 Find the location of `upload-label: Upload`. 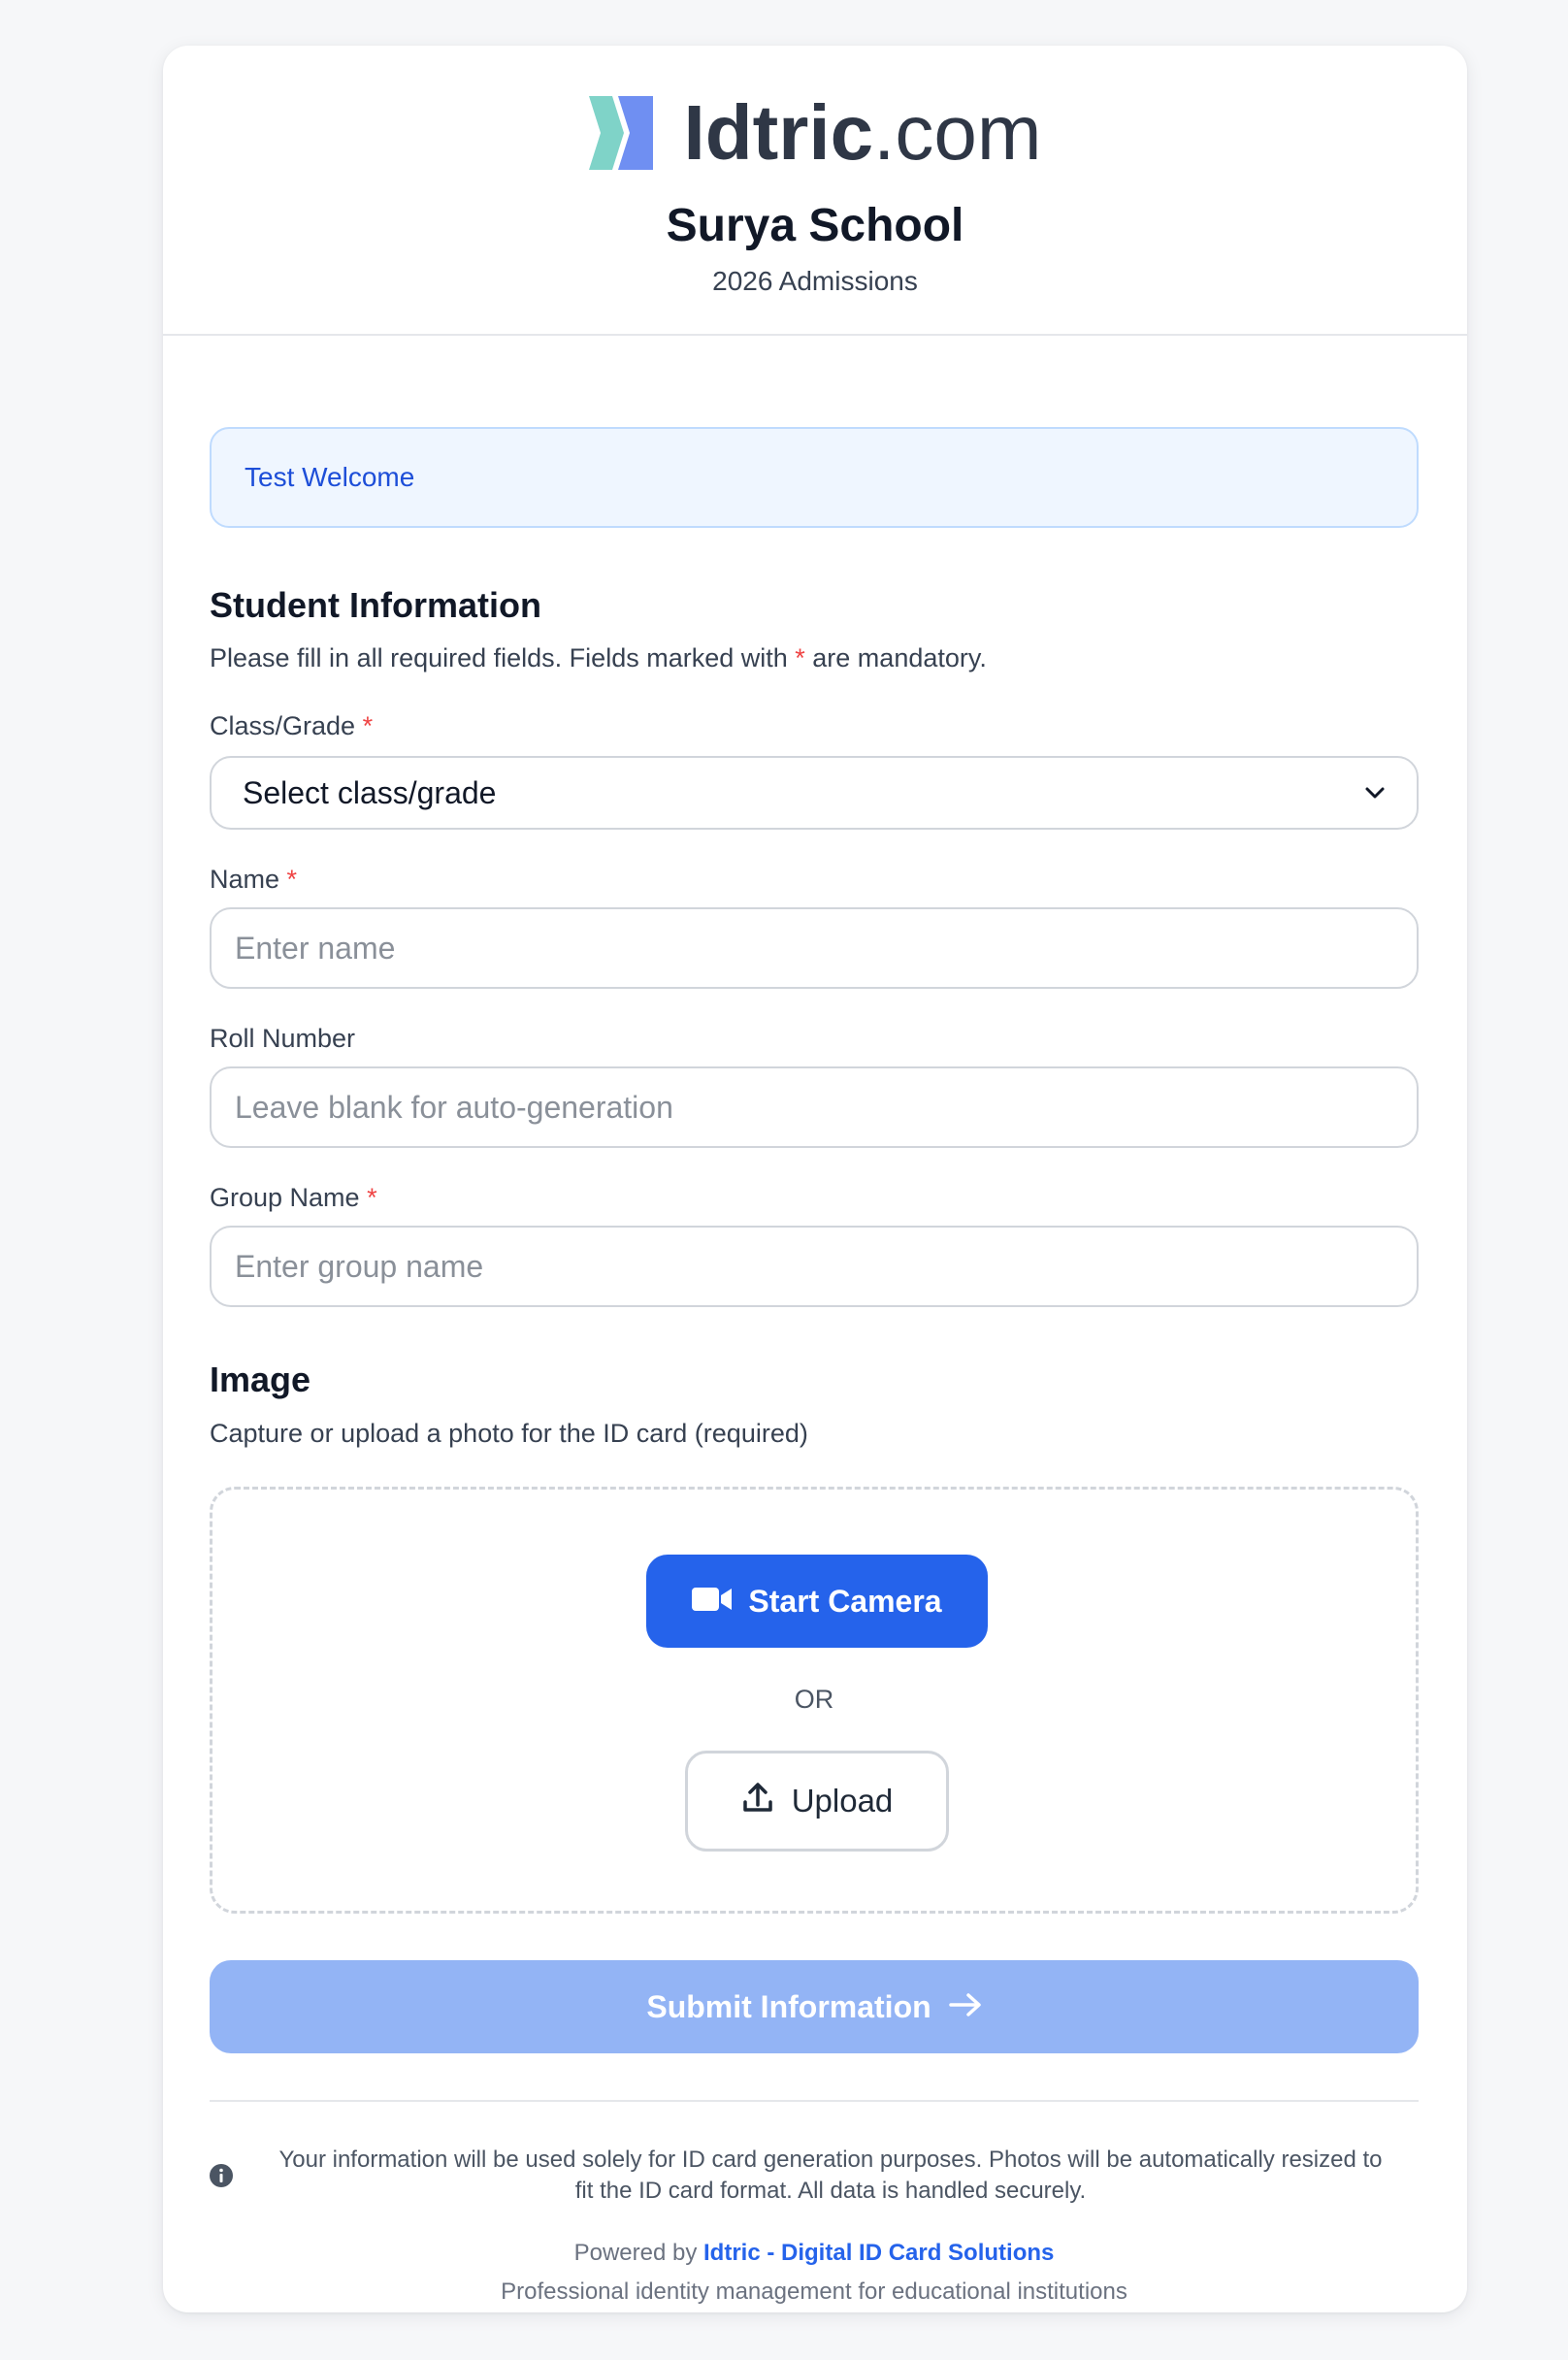

upload-label: Upload is located at coordinates (842, 1801).